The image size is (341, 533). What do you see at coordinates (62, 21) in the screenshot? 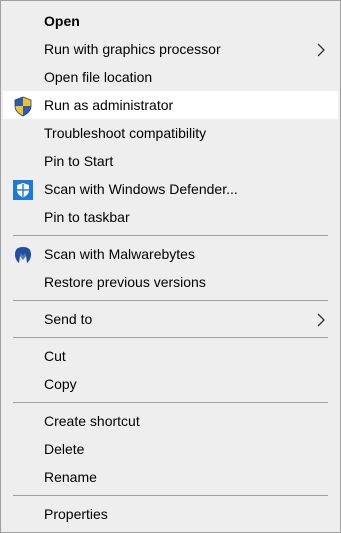
I see `menu-item-label: Open` at bounding box center [62, 21].